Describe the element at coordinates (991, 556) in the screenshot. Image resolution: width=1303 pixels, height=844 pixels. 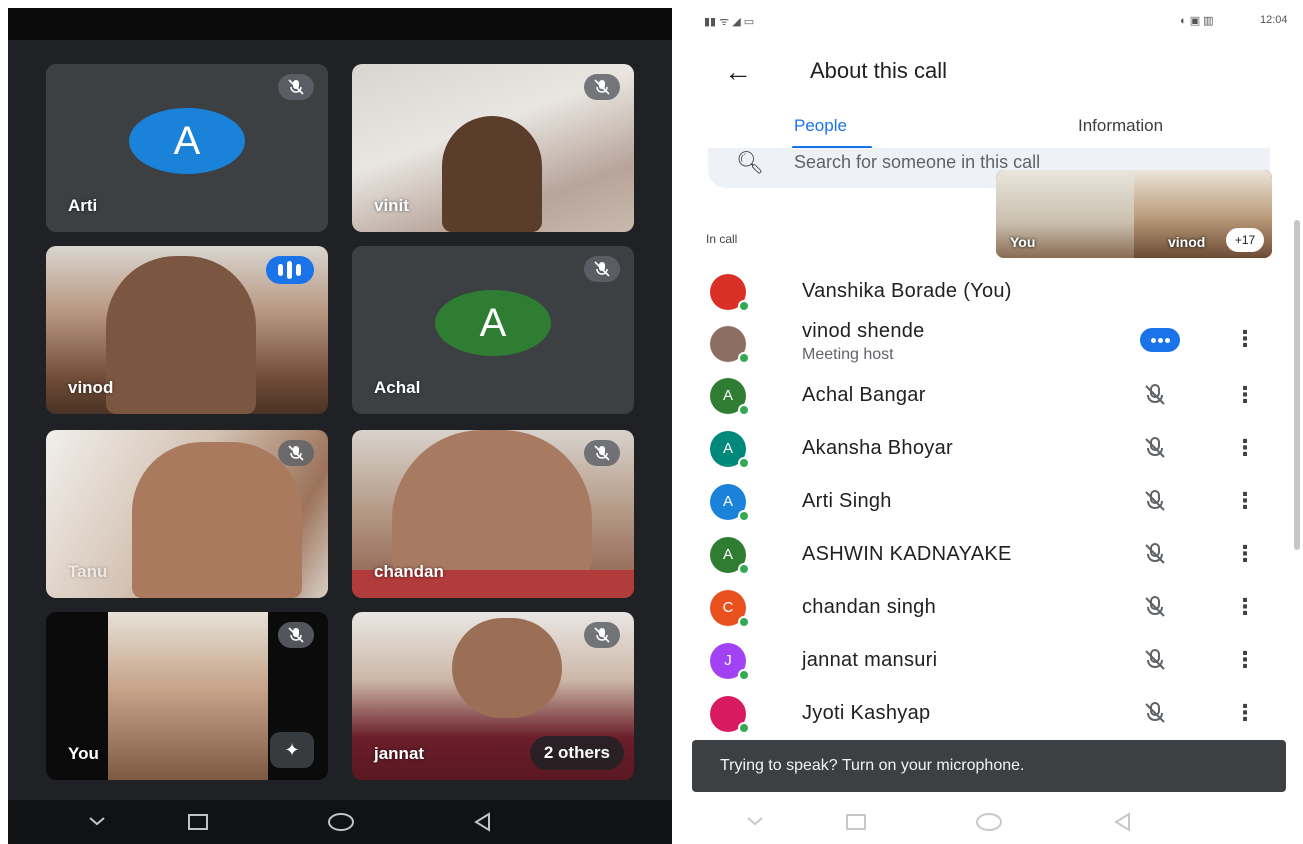
I see `participant-row: A ASHWIN KADNAYAKE ⋮` at that location.